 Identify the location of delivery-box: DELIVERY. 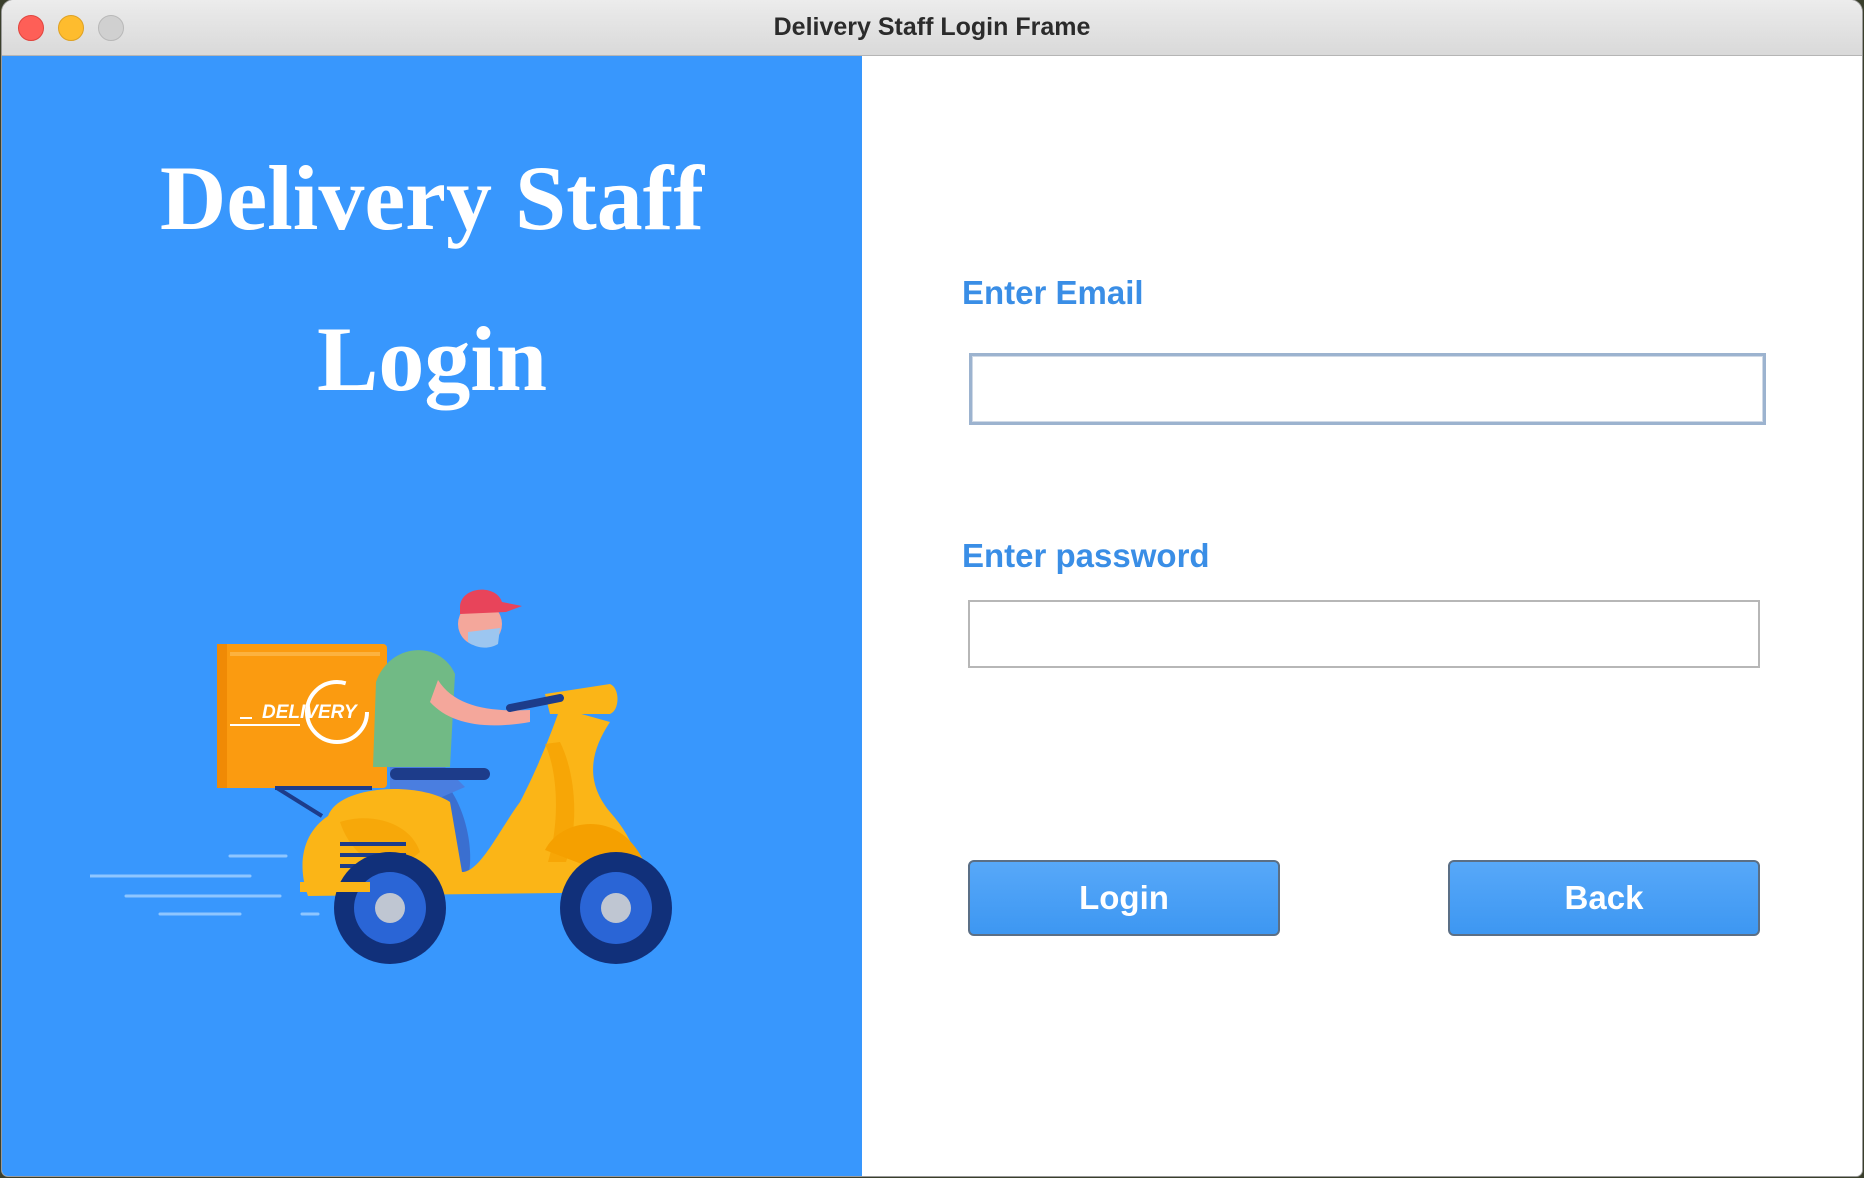
(302, 731).